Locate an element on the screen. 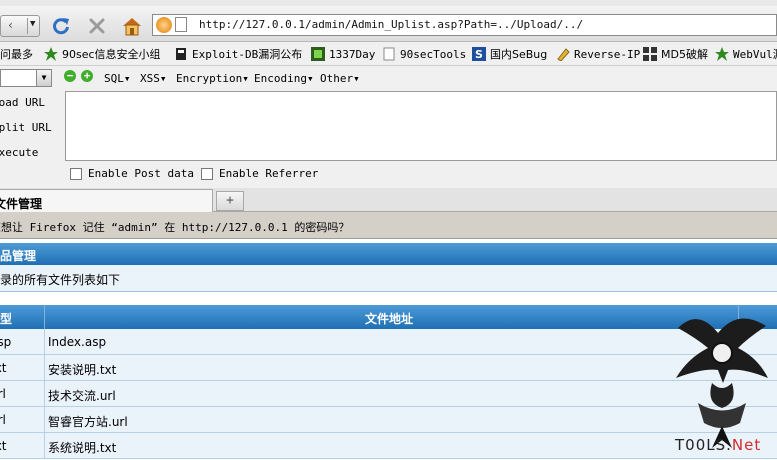 The image size is (777, 460). history-dropdown-icon: ▼ is located at coordinates (32, 24).